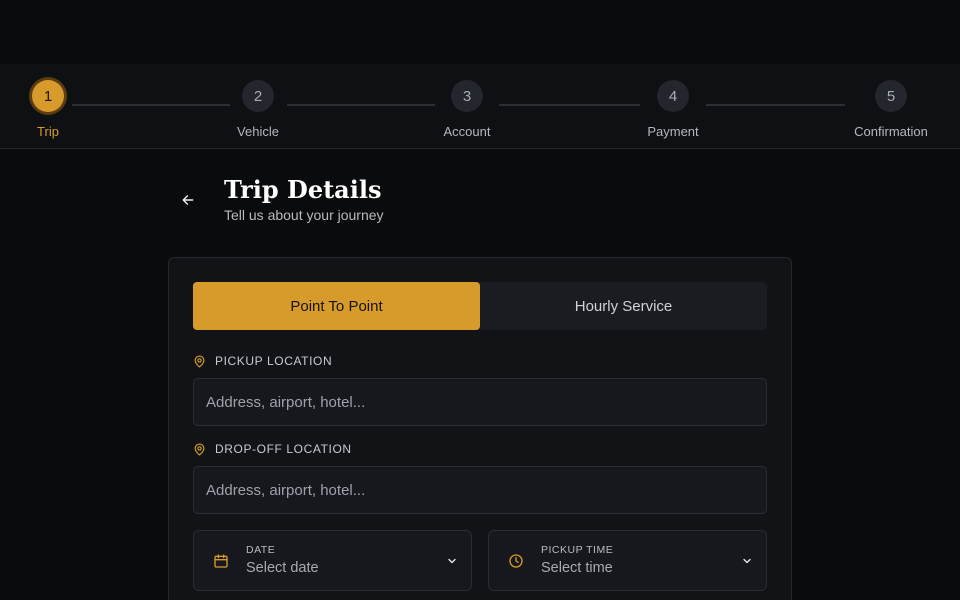 The height and width of the screenshot is (600, 960). I want to click on step-label: Vehicle, so click(258, 131).